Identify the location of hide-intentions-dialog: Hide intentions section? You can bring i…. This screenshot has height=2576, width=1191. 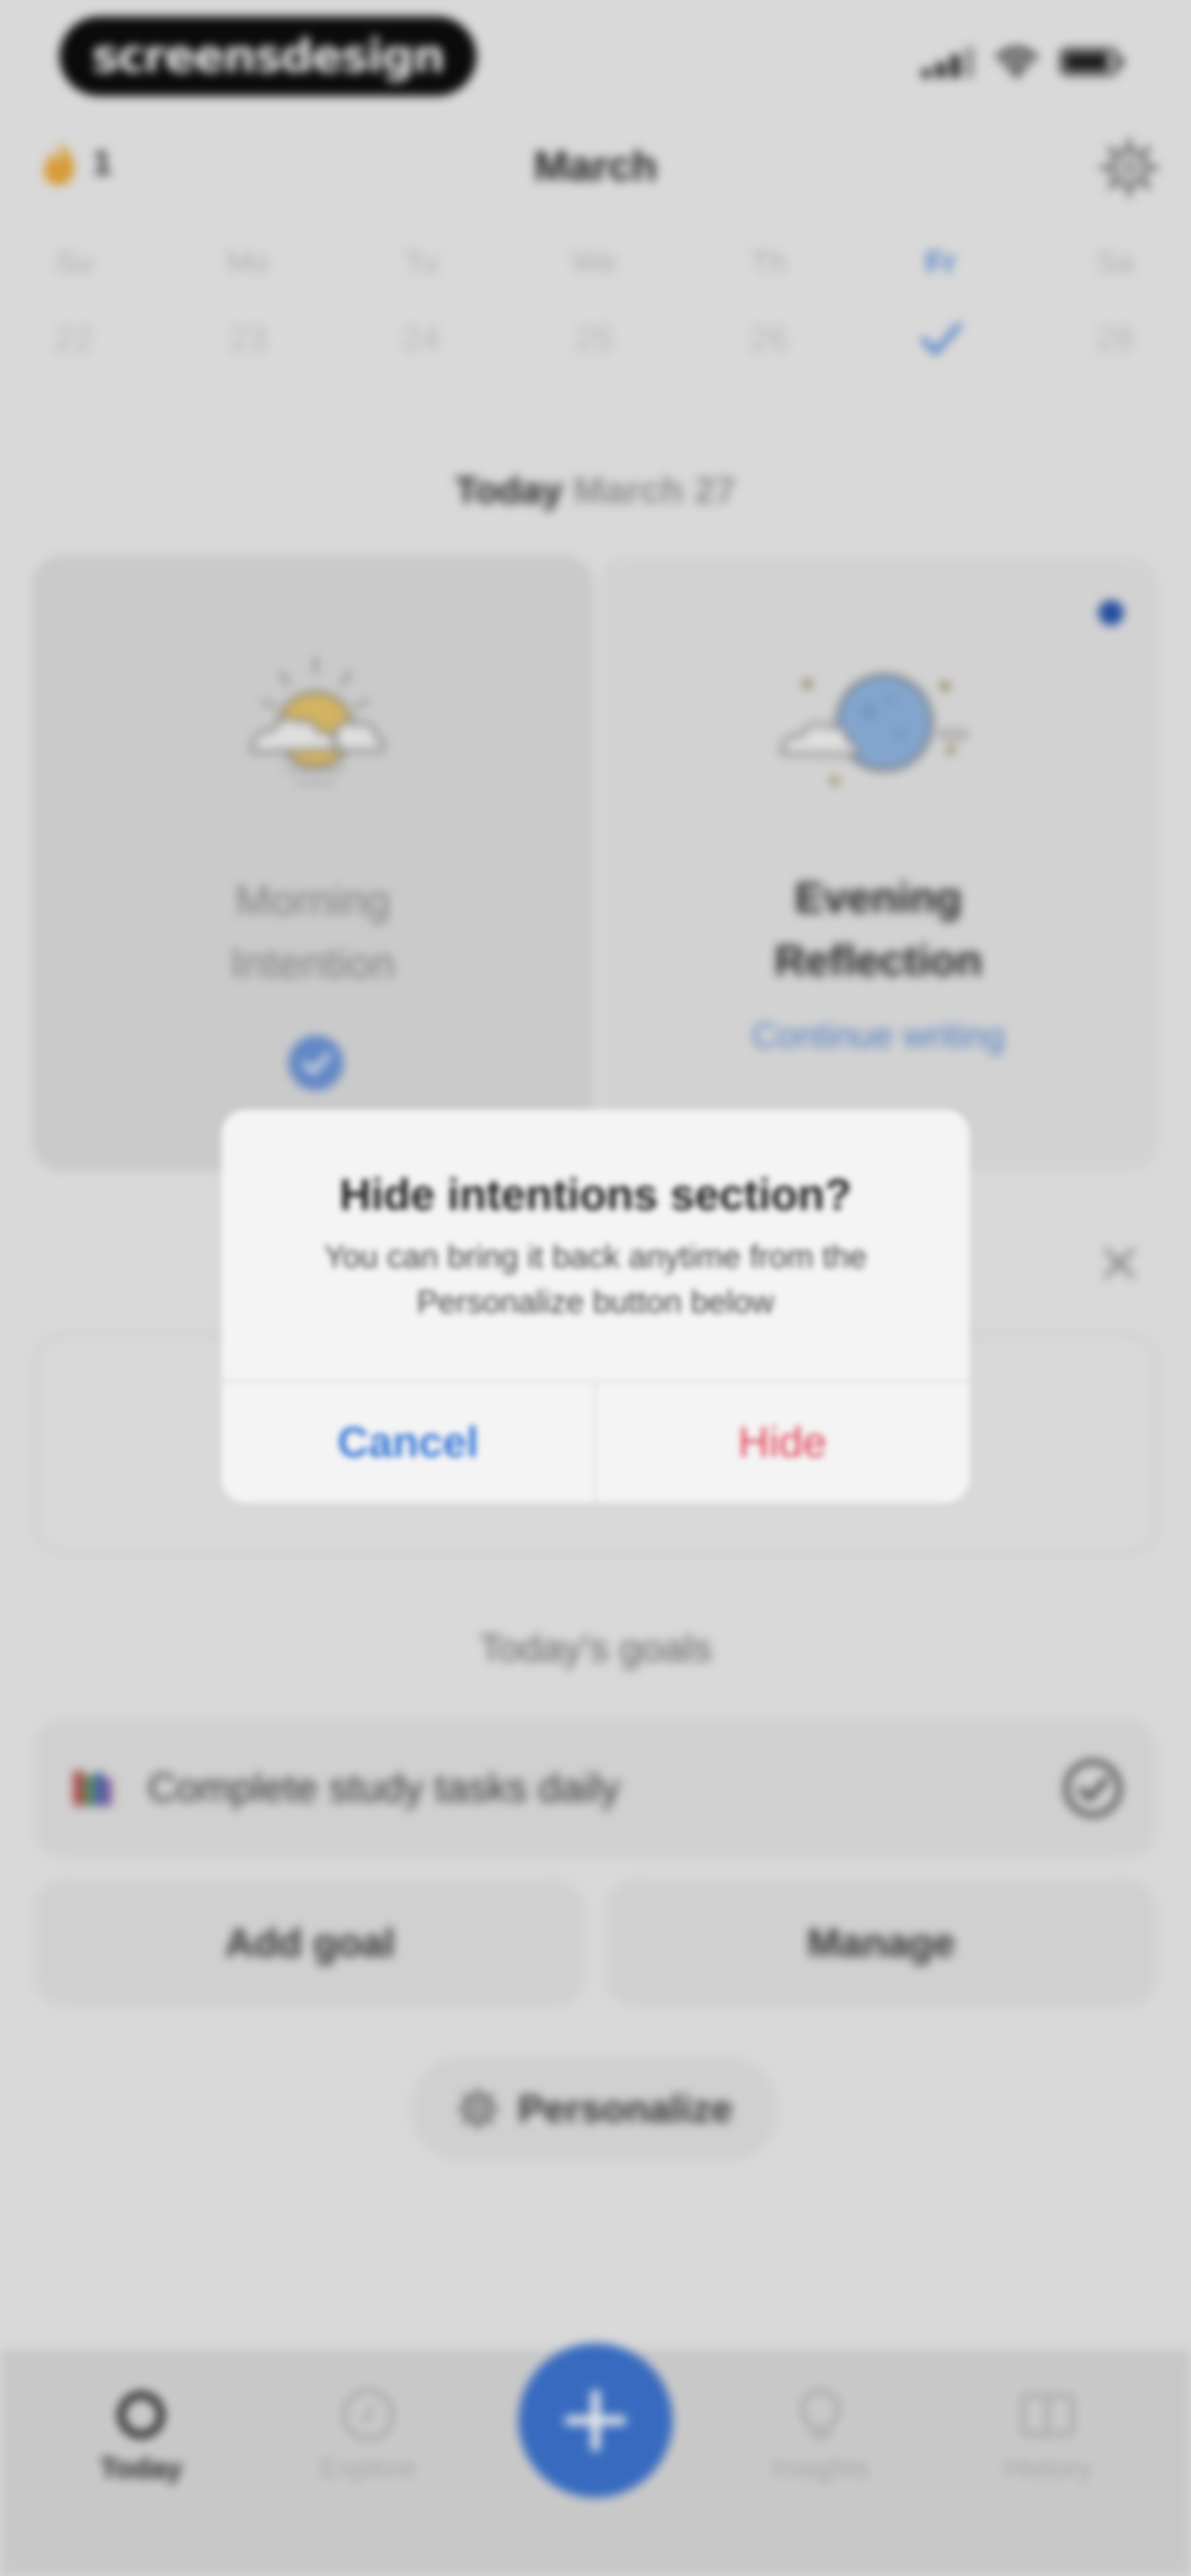
(595, 1306).